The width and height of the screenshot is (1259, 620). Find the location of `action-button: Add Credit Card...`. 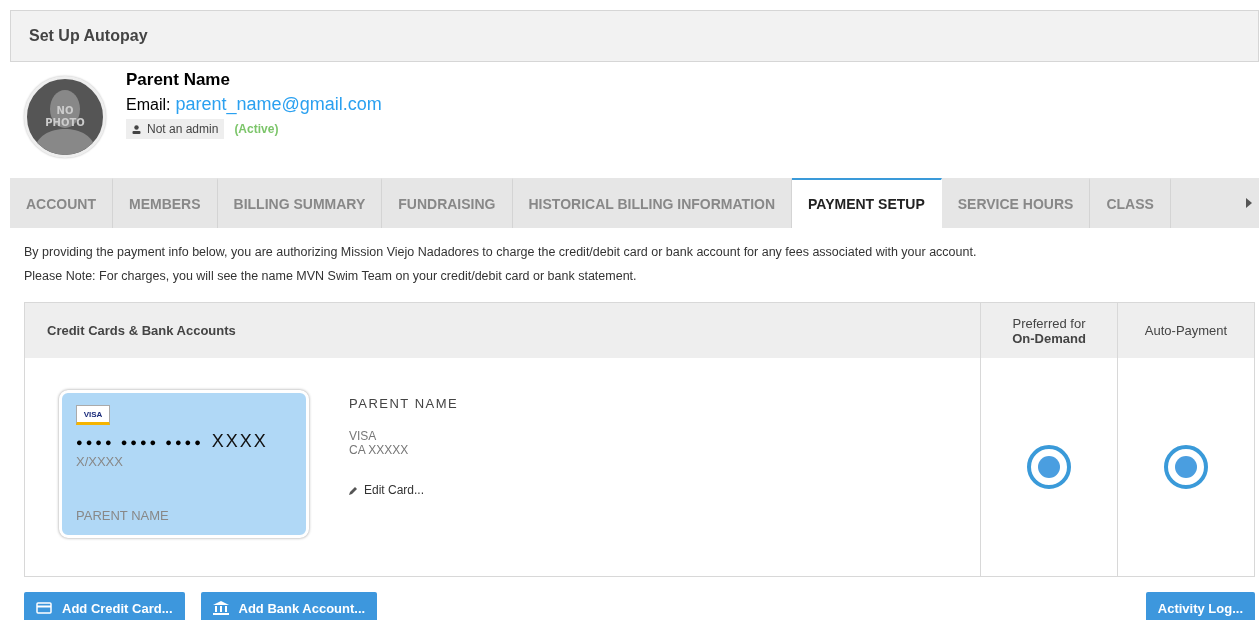

action-button: Add Credit Card... is located at coordinates (104, 606).